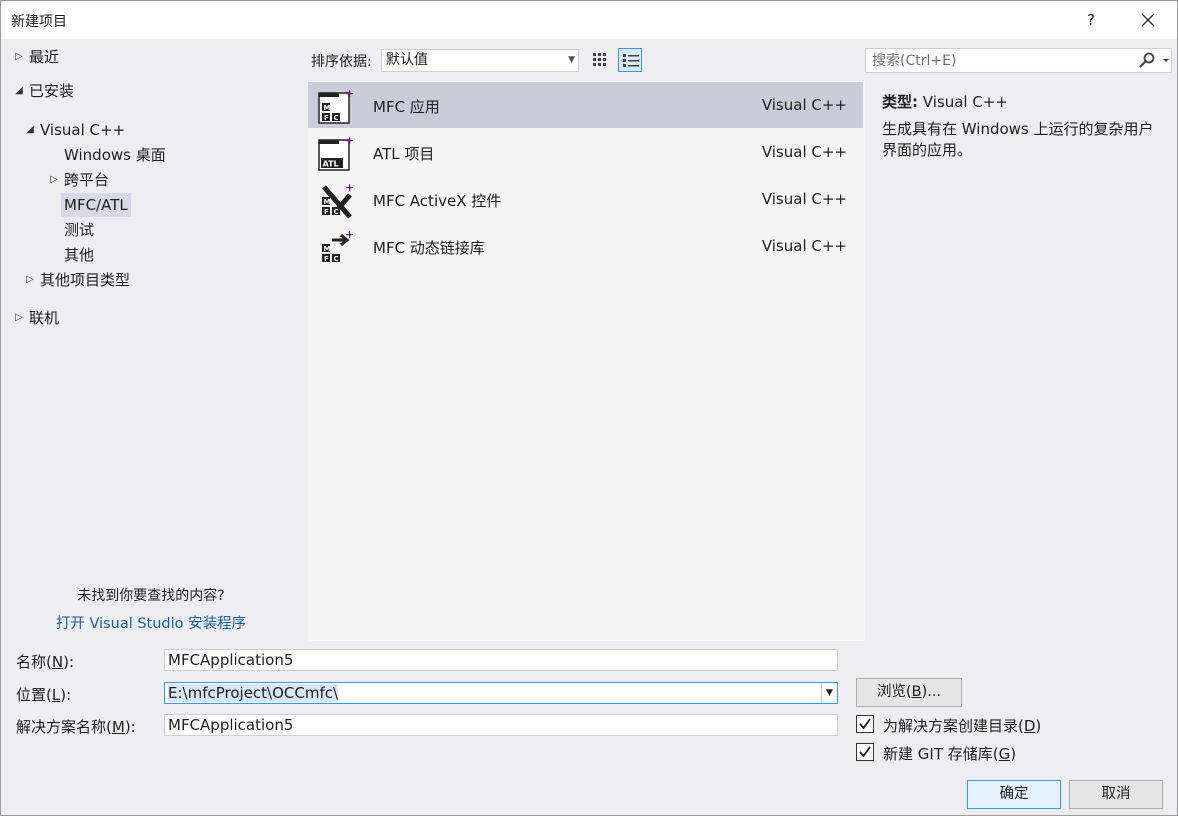  I want to click on tree-item-other-project-types: ▷ 其他项目类型, so click(78, 280).